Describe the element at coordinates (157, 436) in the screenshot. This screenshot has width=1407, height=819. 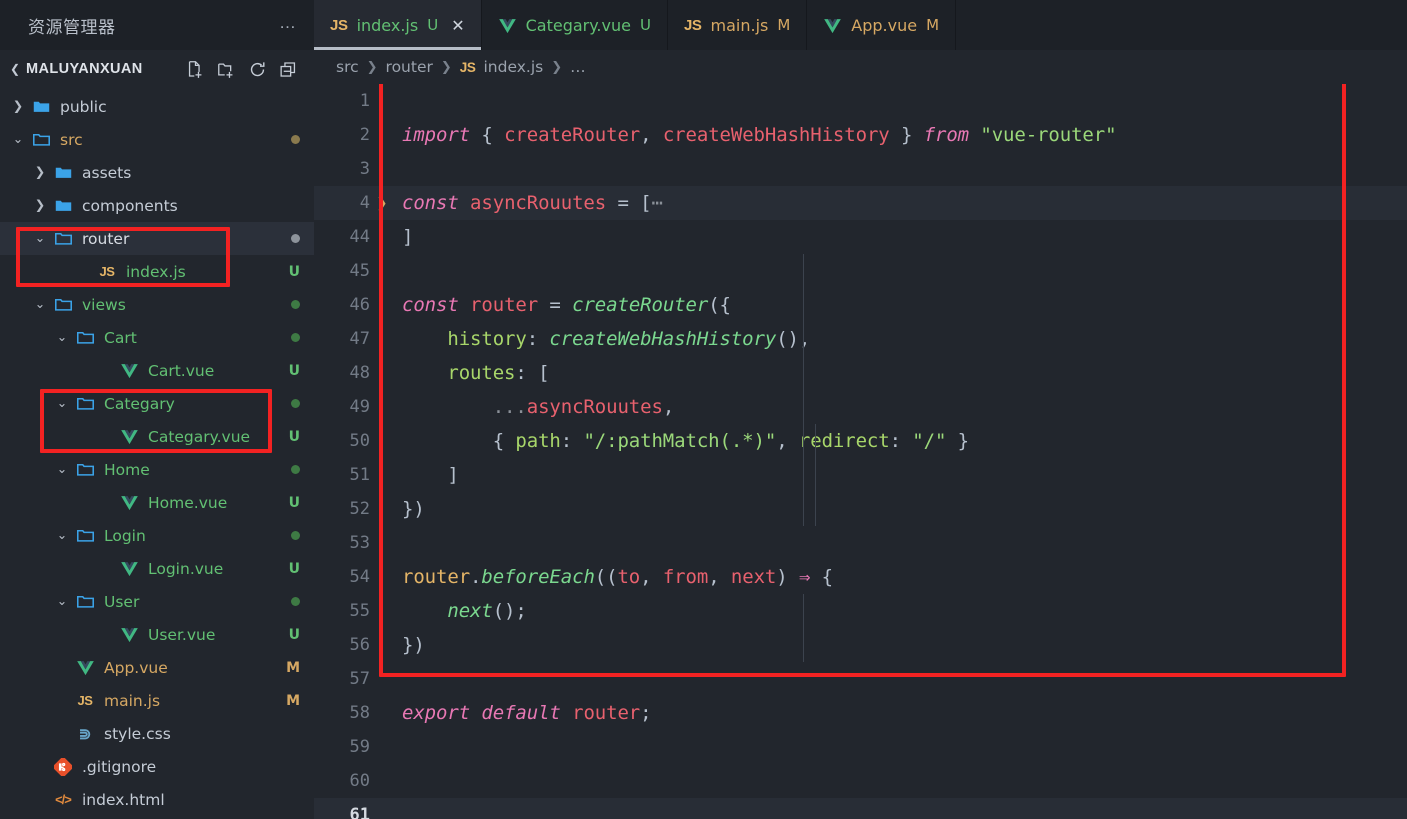
I see `tree-item-categary-vue: Categary.vue U` at that location.